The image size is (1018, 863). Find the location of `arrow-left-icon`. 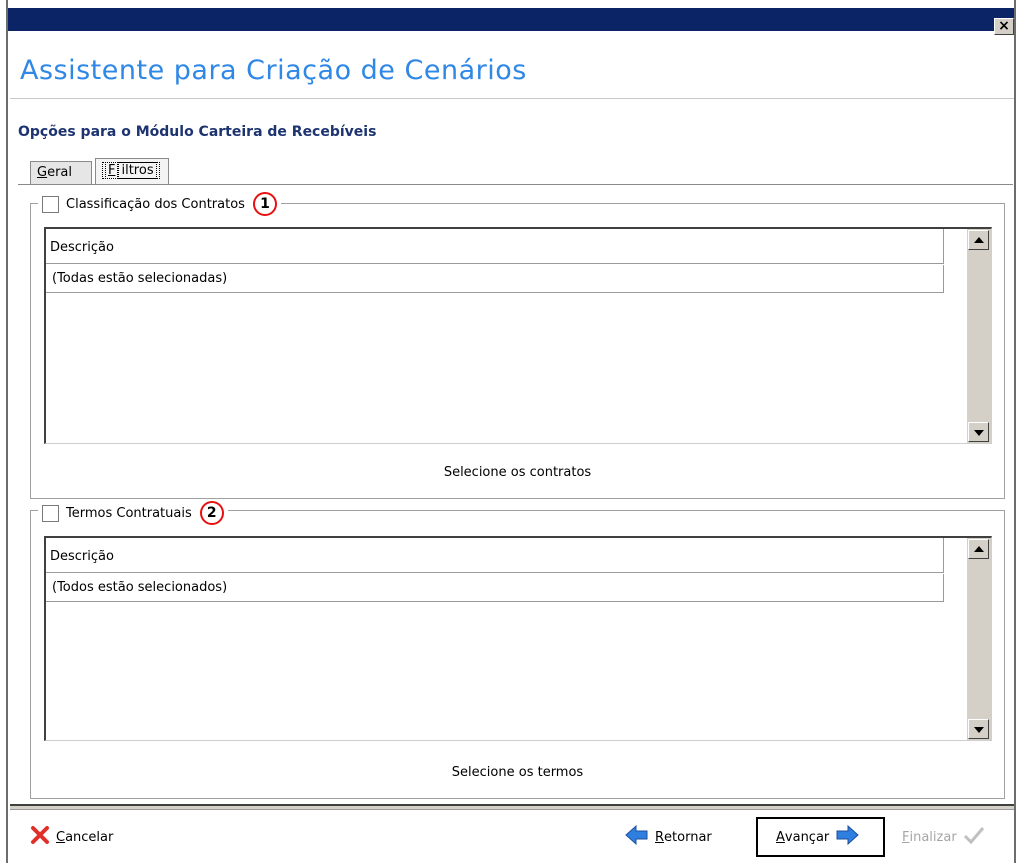

arrow-left-icon is located at coordinates (637, 836).